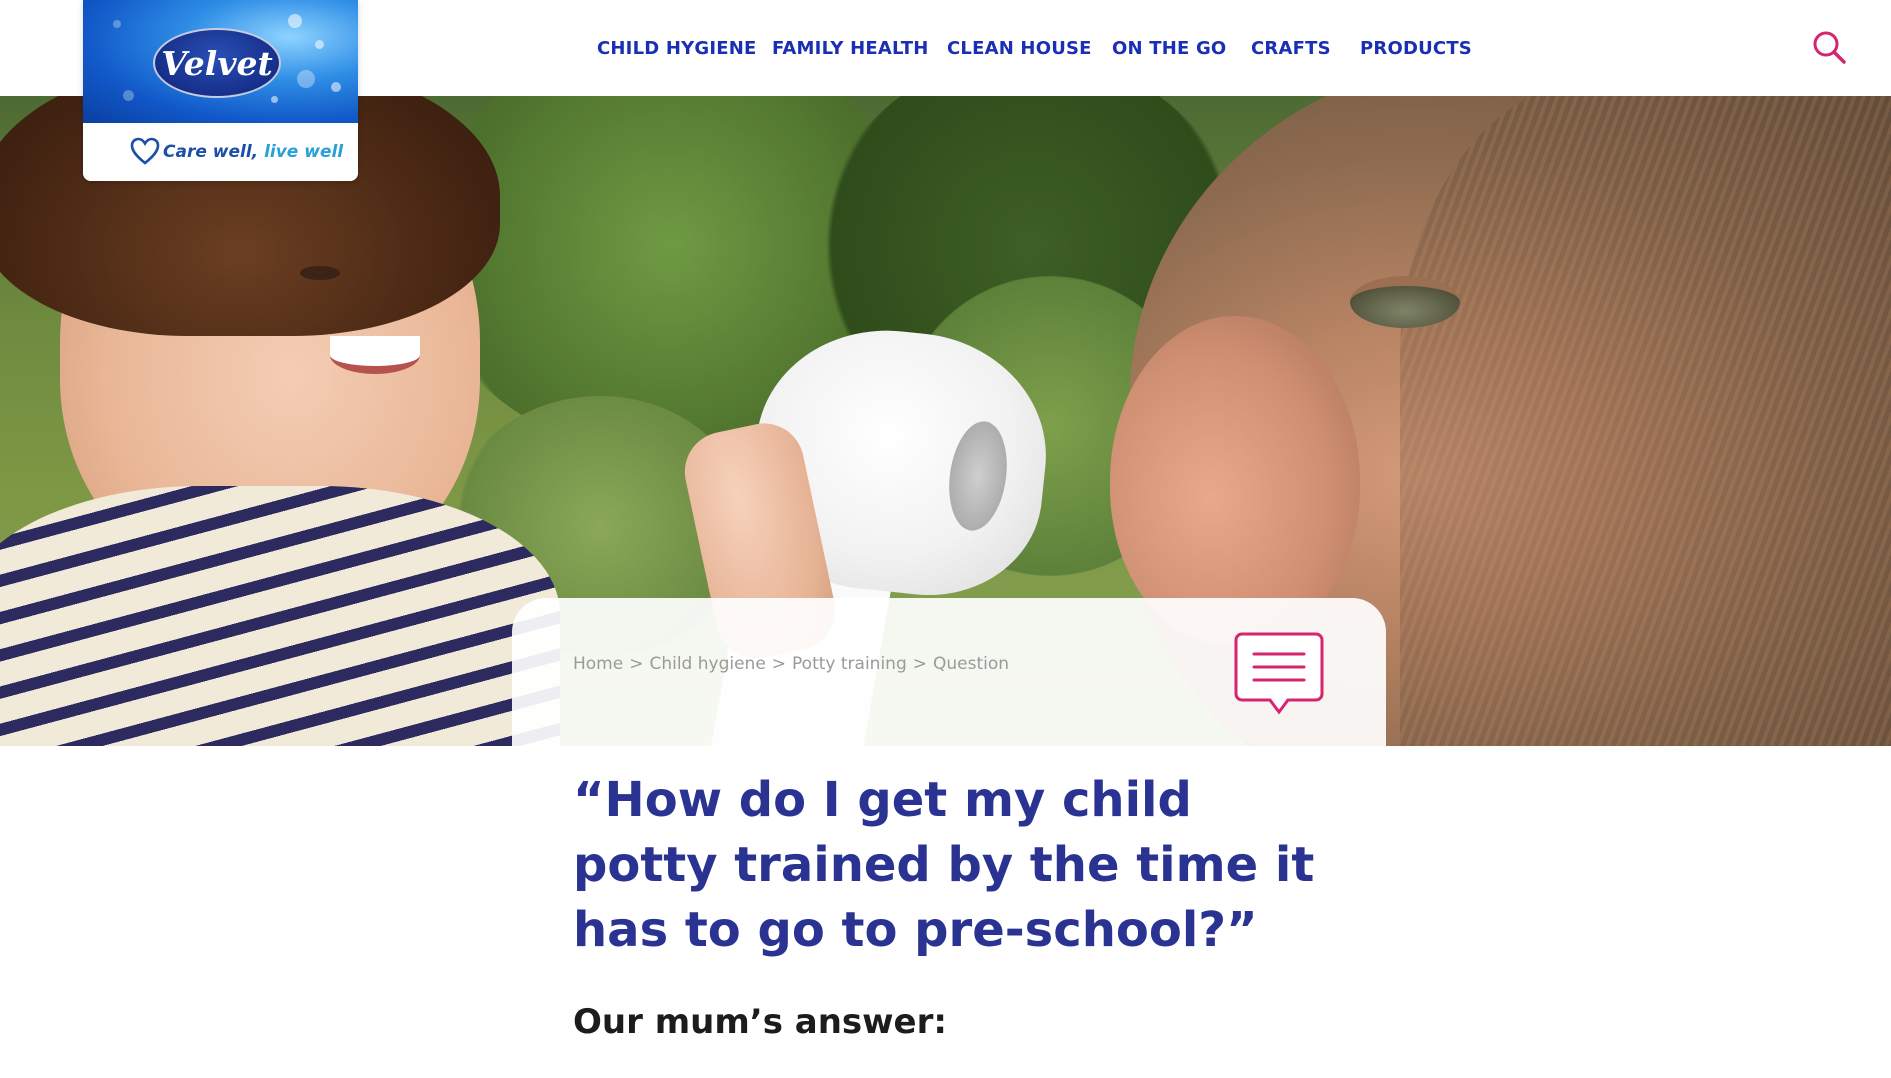 This screenshot has height=1078, width=1891. I want to click on tagline-accent: live well, so click(304, 152).